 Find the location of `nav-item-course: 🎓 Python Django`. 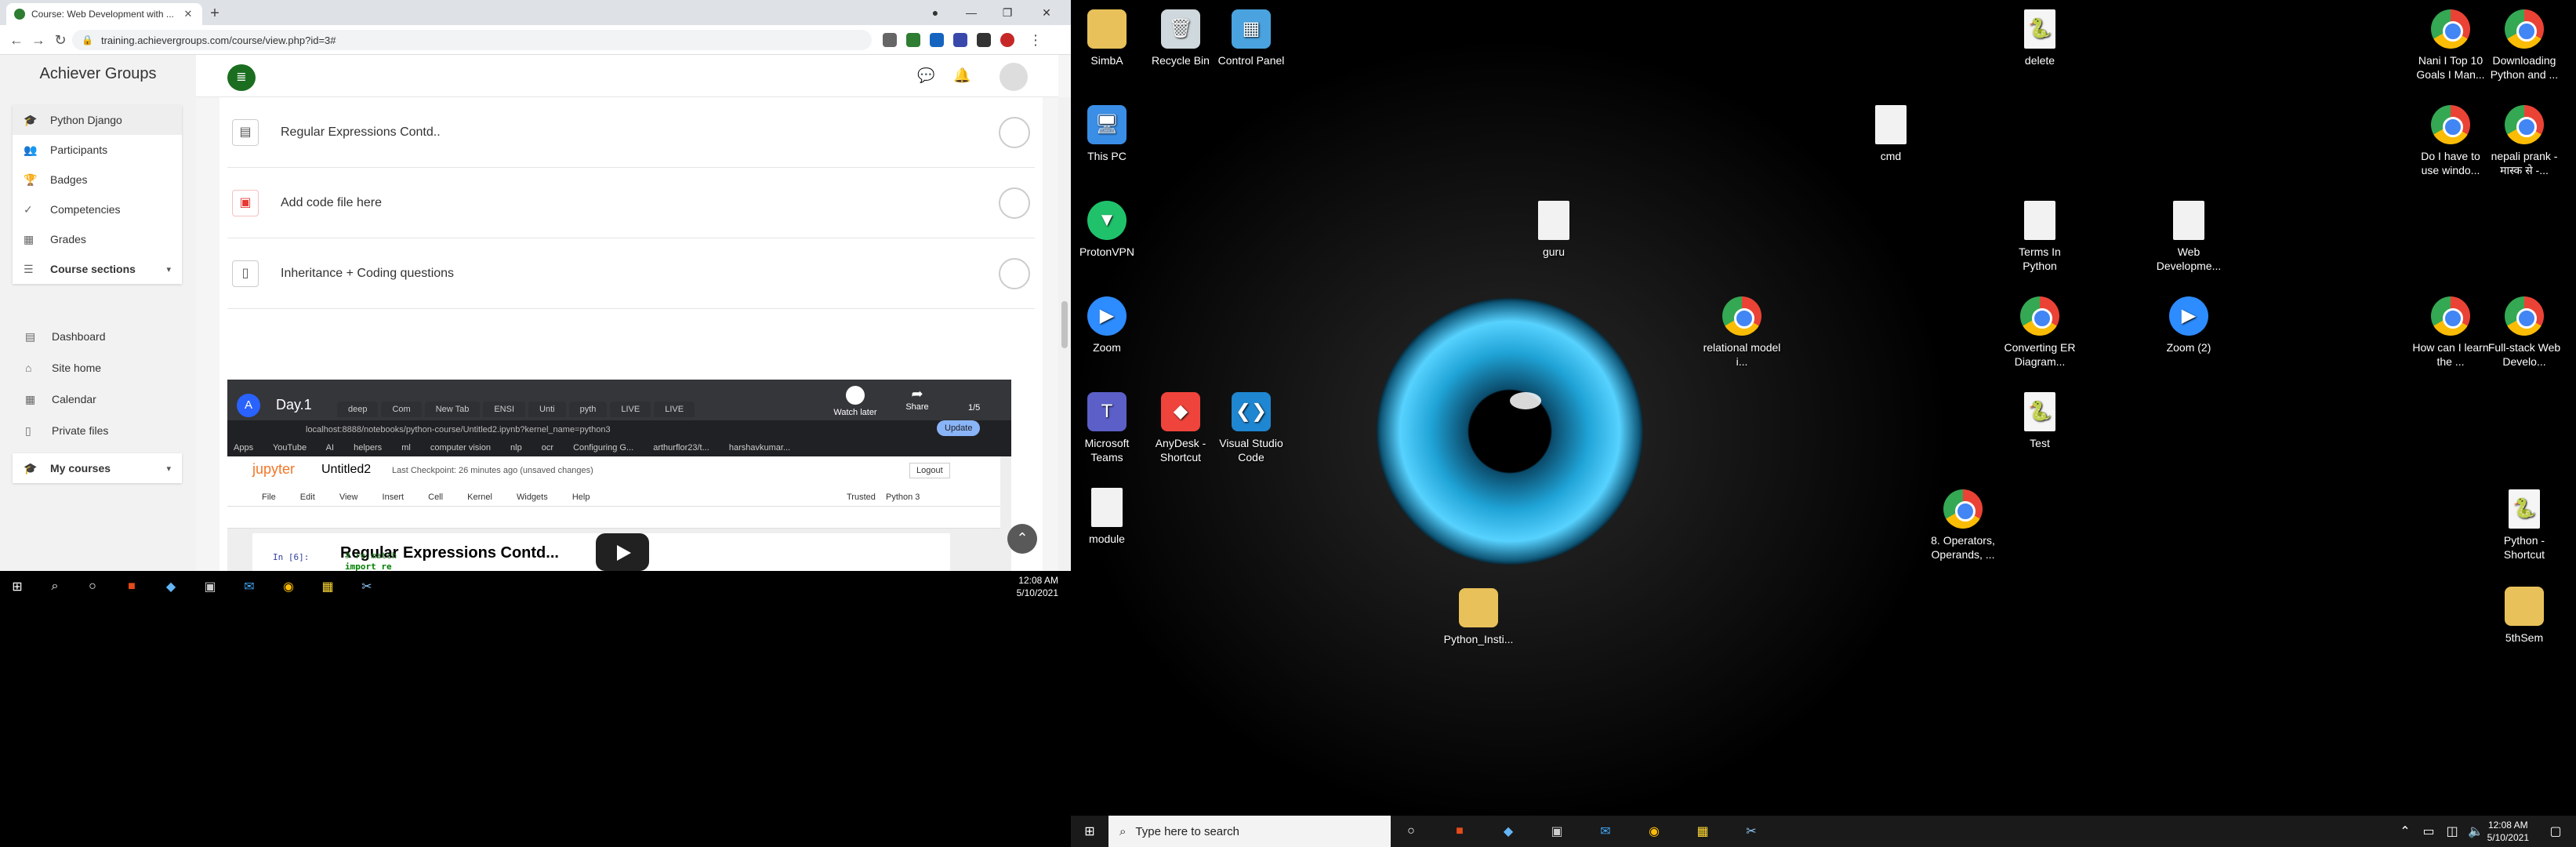

nav-item-course: 🎓 Python Django is located at coordinates (97, 120).